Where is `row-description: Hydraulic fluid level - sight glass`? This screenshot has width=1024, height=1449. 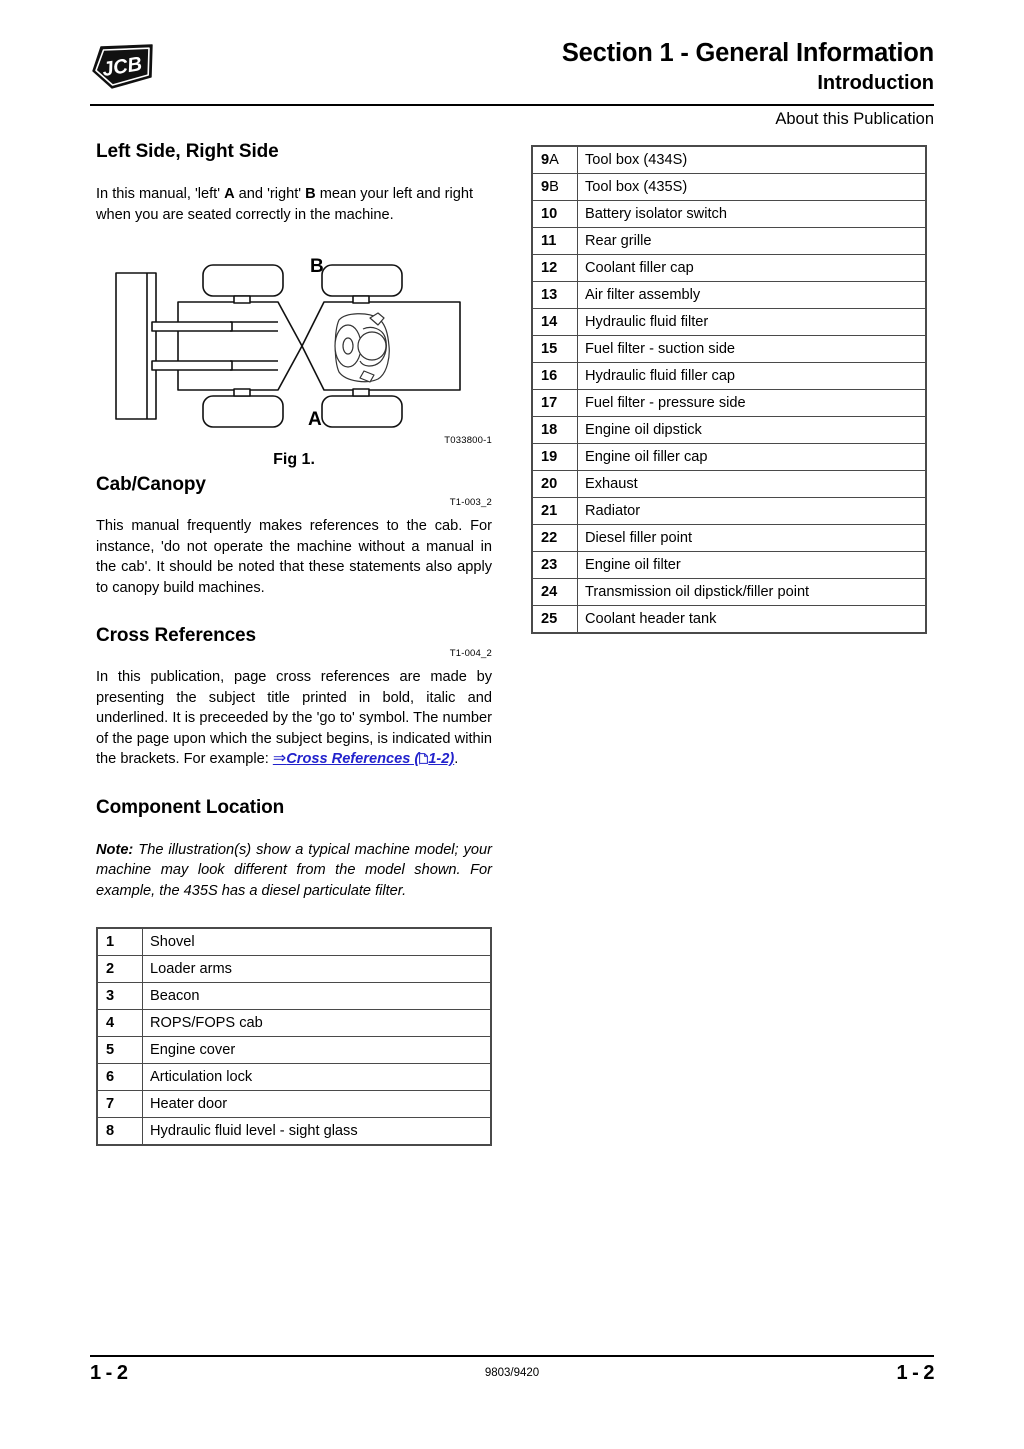
row-description: Hydraulic fluid level - sight glass is located at coordinates (317, 1131).